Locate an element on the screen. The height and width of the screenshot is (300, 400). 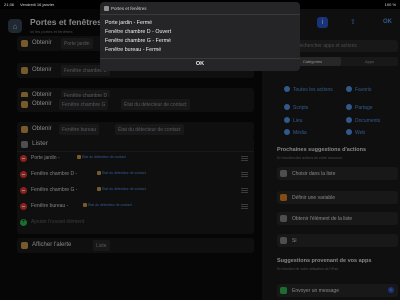
status-time: 21:36 is located at coordinates (9, 4).